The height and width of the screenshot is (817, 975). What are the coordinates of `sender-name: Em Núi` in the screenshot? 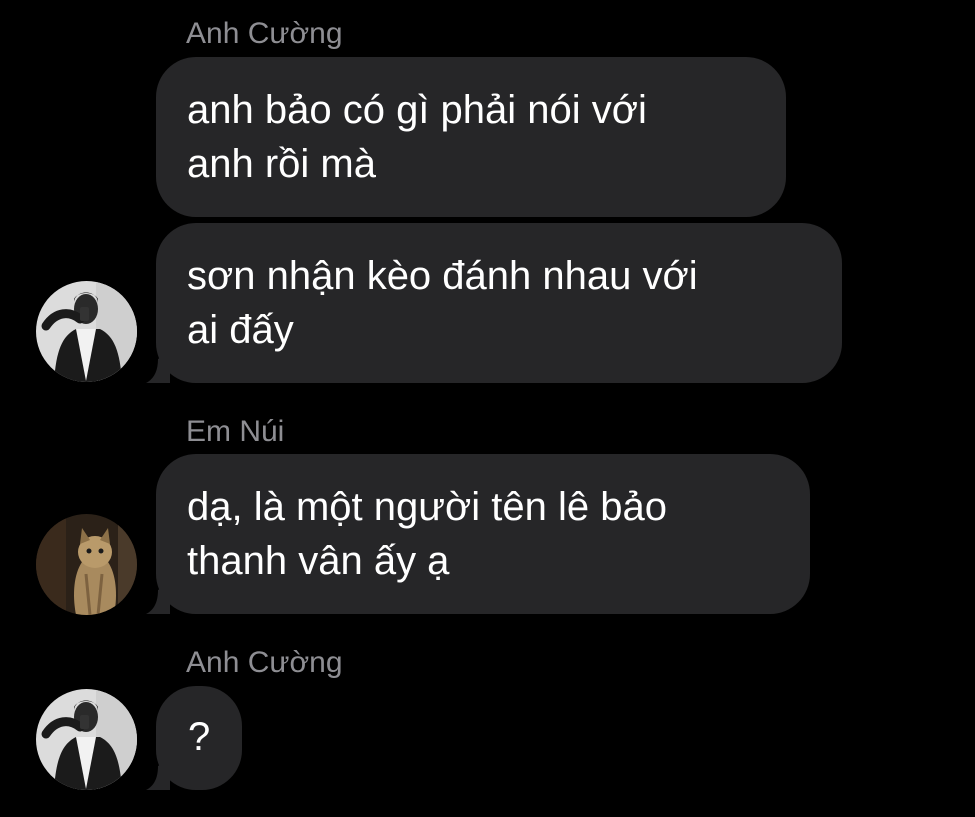 It's located at (235, 431).